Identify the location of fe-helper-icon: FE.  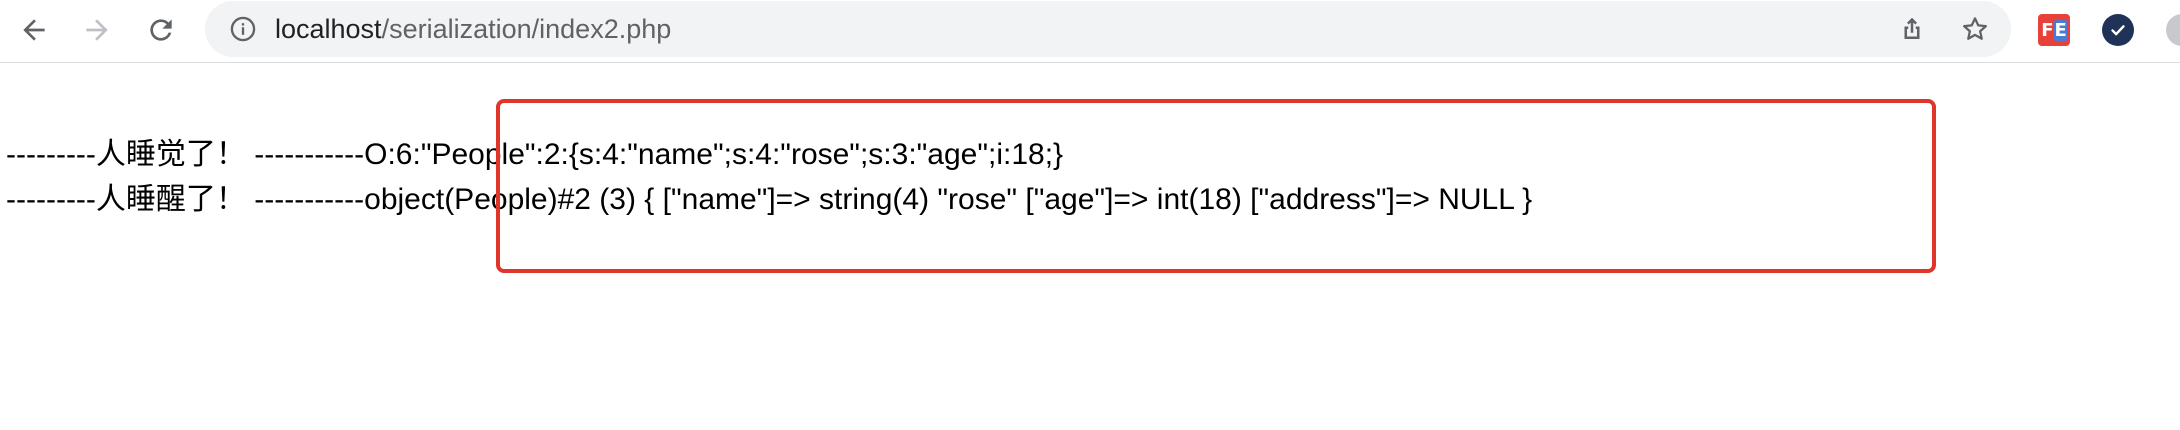
(2054, 30).